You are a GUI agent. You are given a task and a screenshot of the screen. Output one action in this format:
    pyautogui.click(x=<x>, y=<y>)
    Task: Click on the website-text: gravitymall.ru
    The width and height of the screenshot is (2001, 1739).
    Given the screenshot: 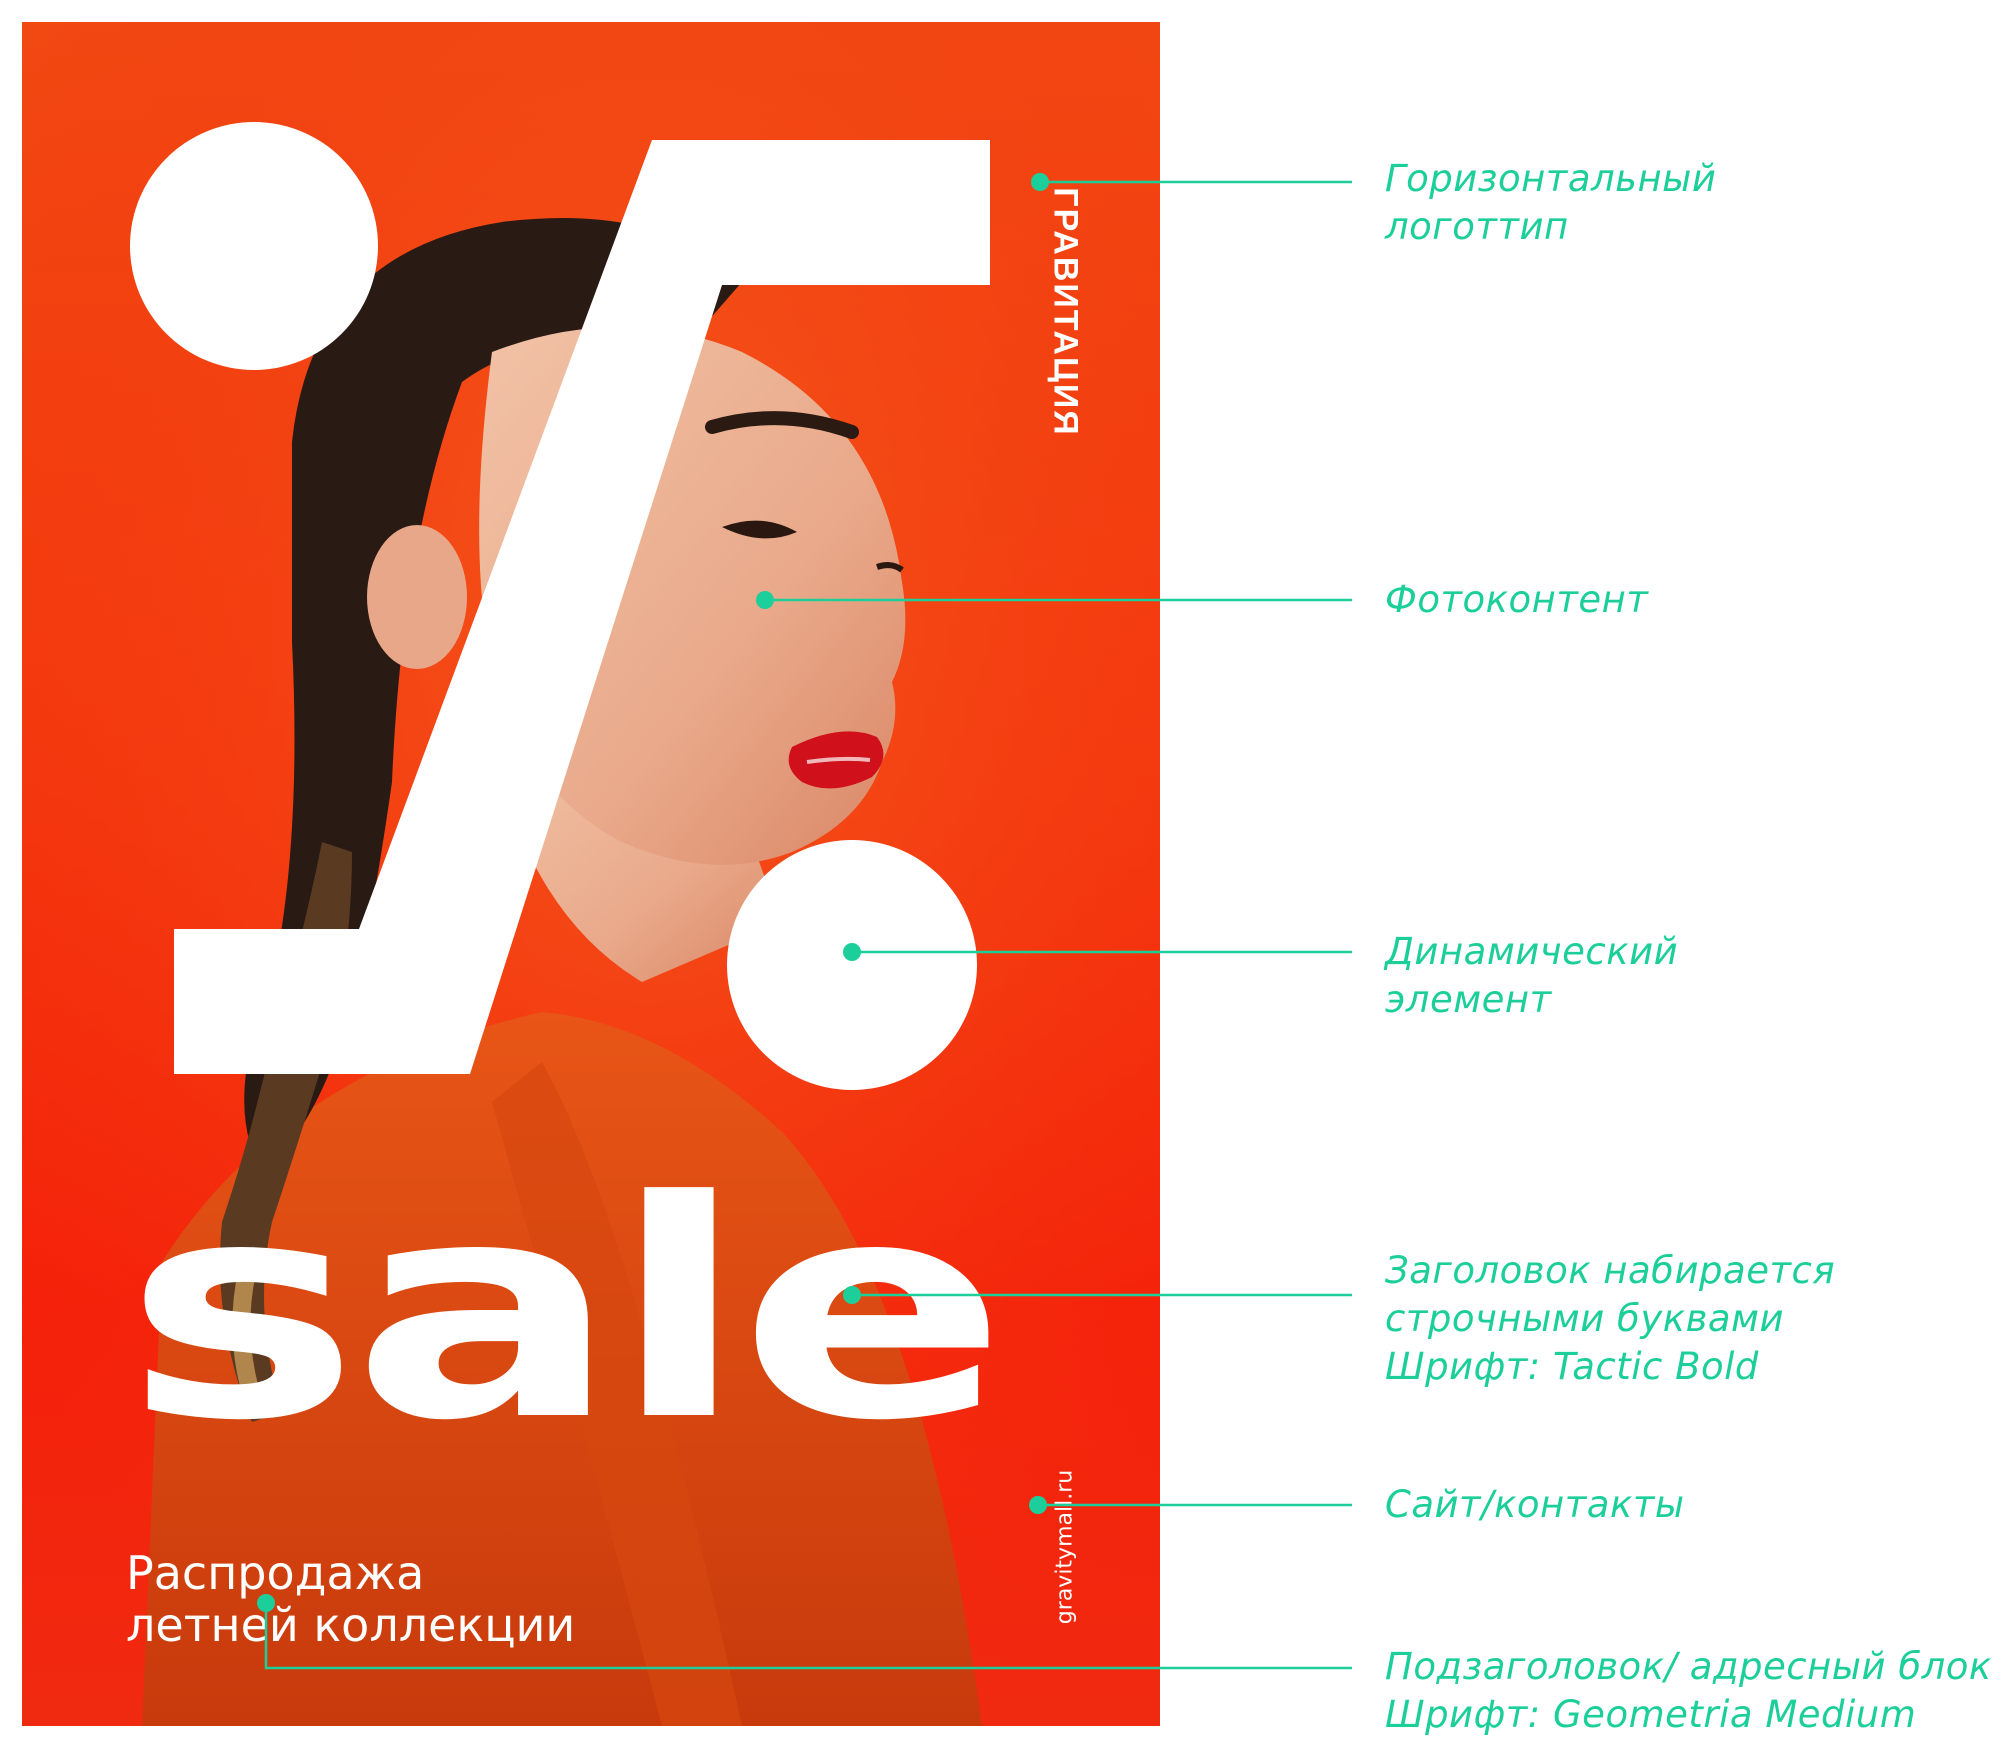 What is the action you would take?
    pyautogui.click(x=1065, y=1547)
    